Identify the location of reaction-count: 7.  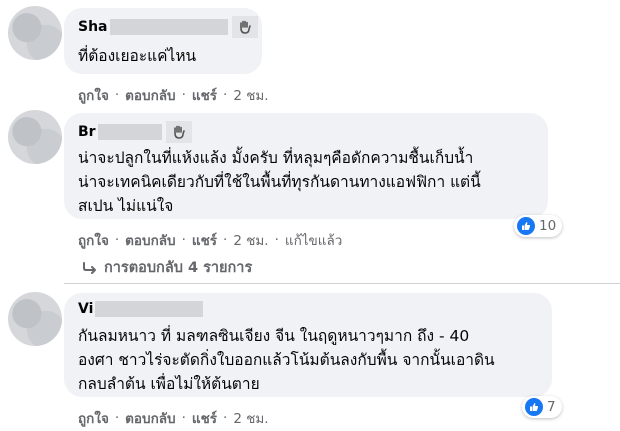
(542, 407).